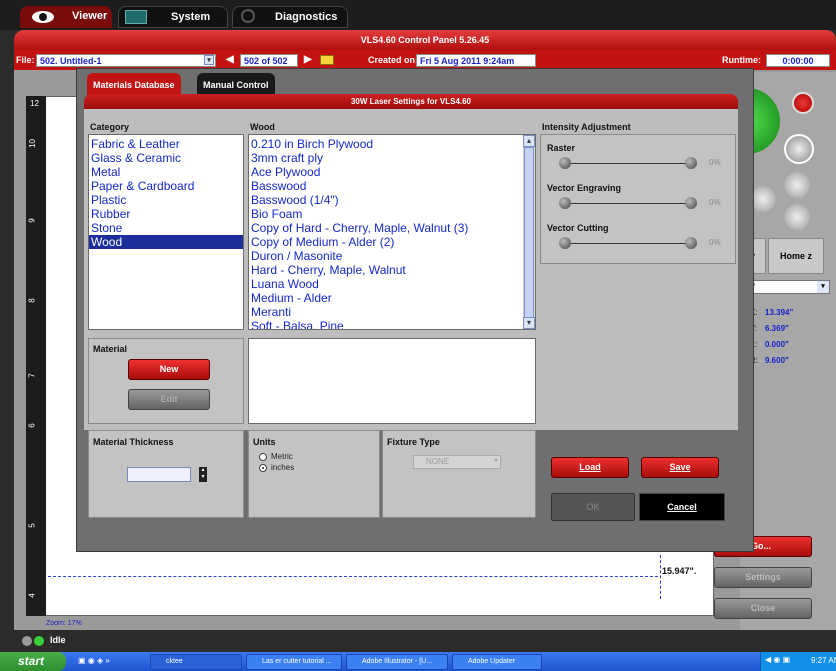  Describe the element at coordinates (629, 243) in the screenshot. I see `vector-cutting-slider` at that location.